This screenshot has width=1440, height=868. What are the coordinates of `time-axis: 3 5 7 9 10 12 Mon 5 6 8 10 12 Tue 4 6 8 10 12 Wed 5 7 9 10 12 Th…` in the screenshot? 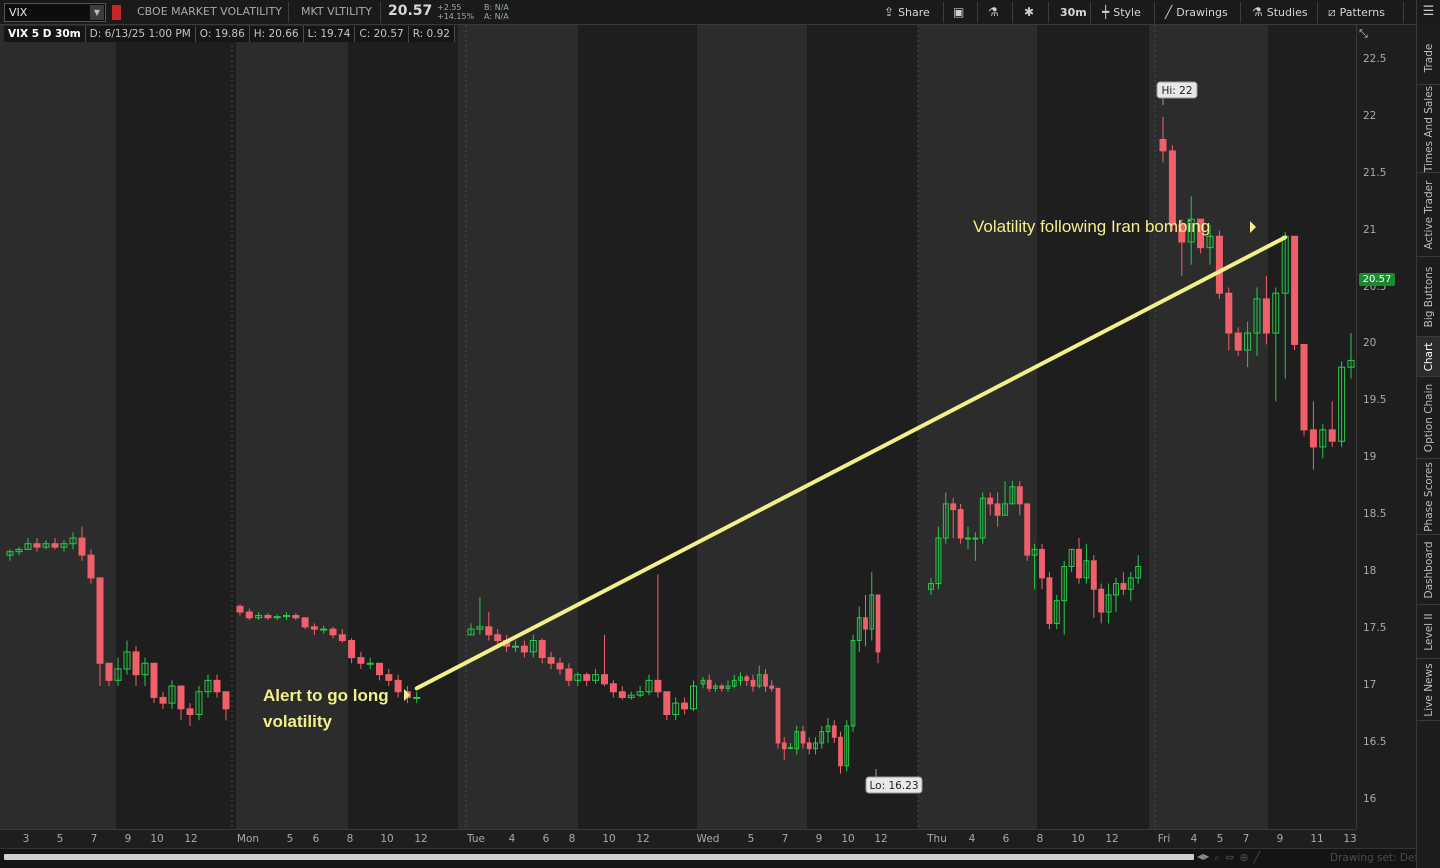 It's located at (678, 838).